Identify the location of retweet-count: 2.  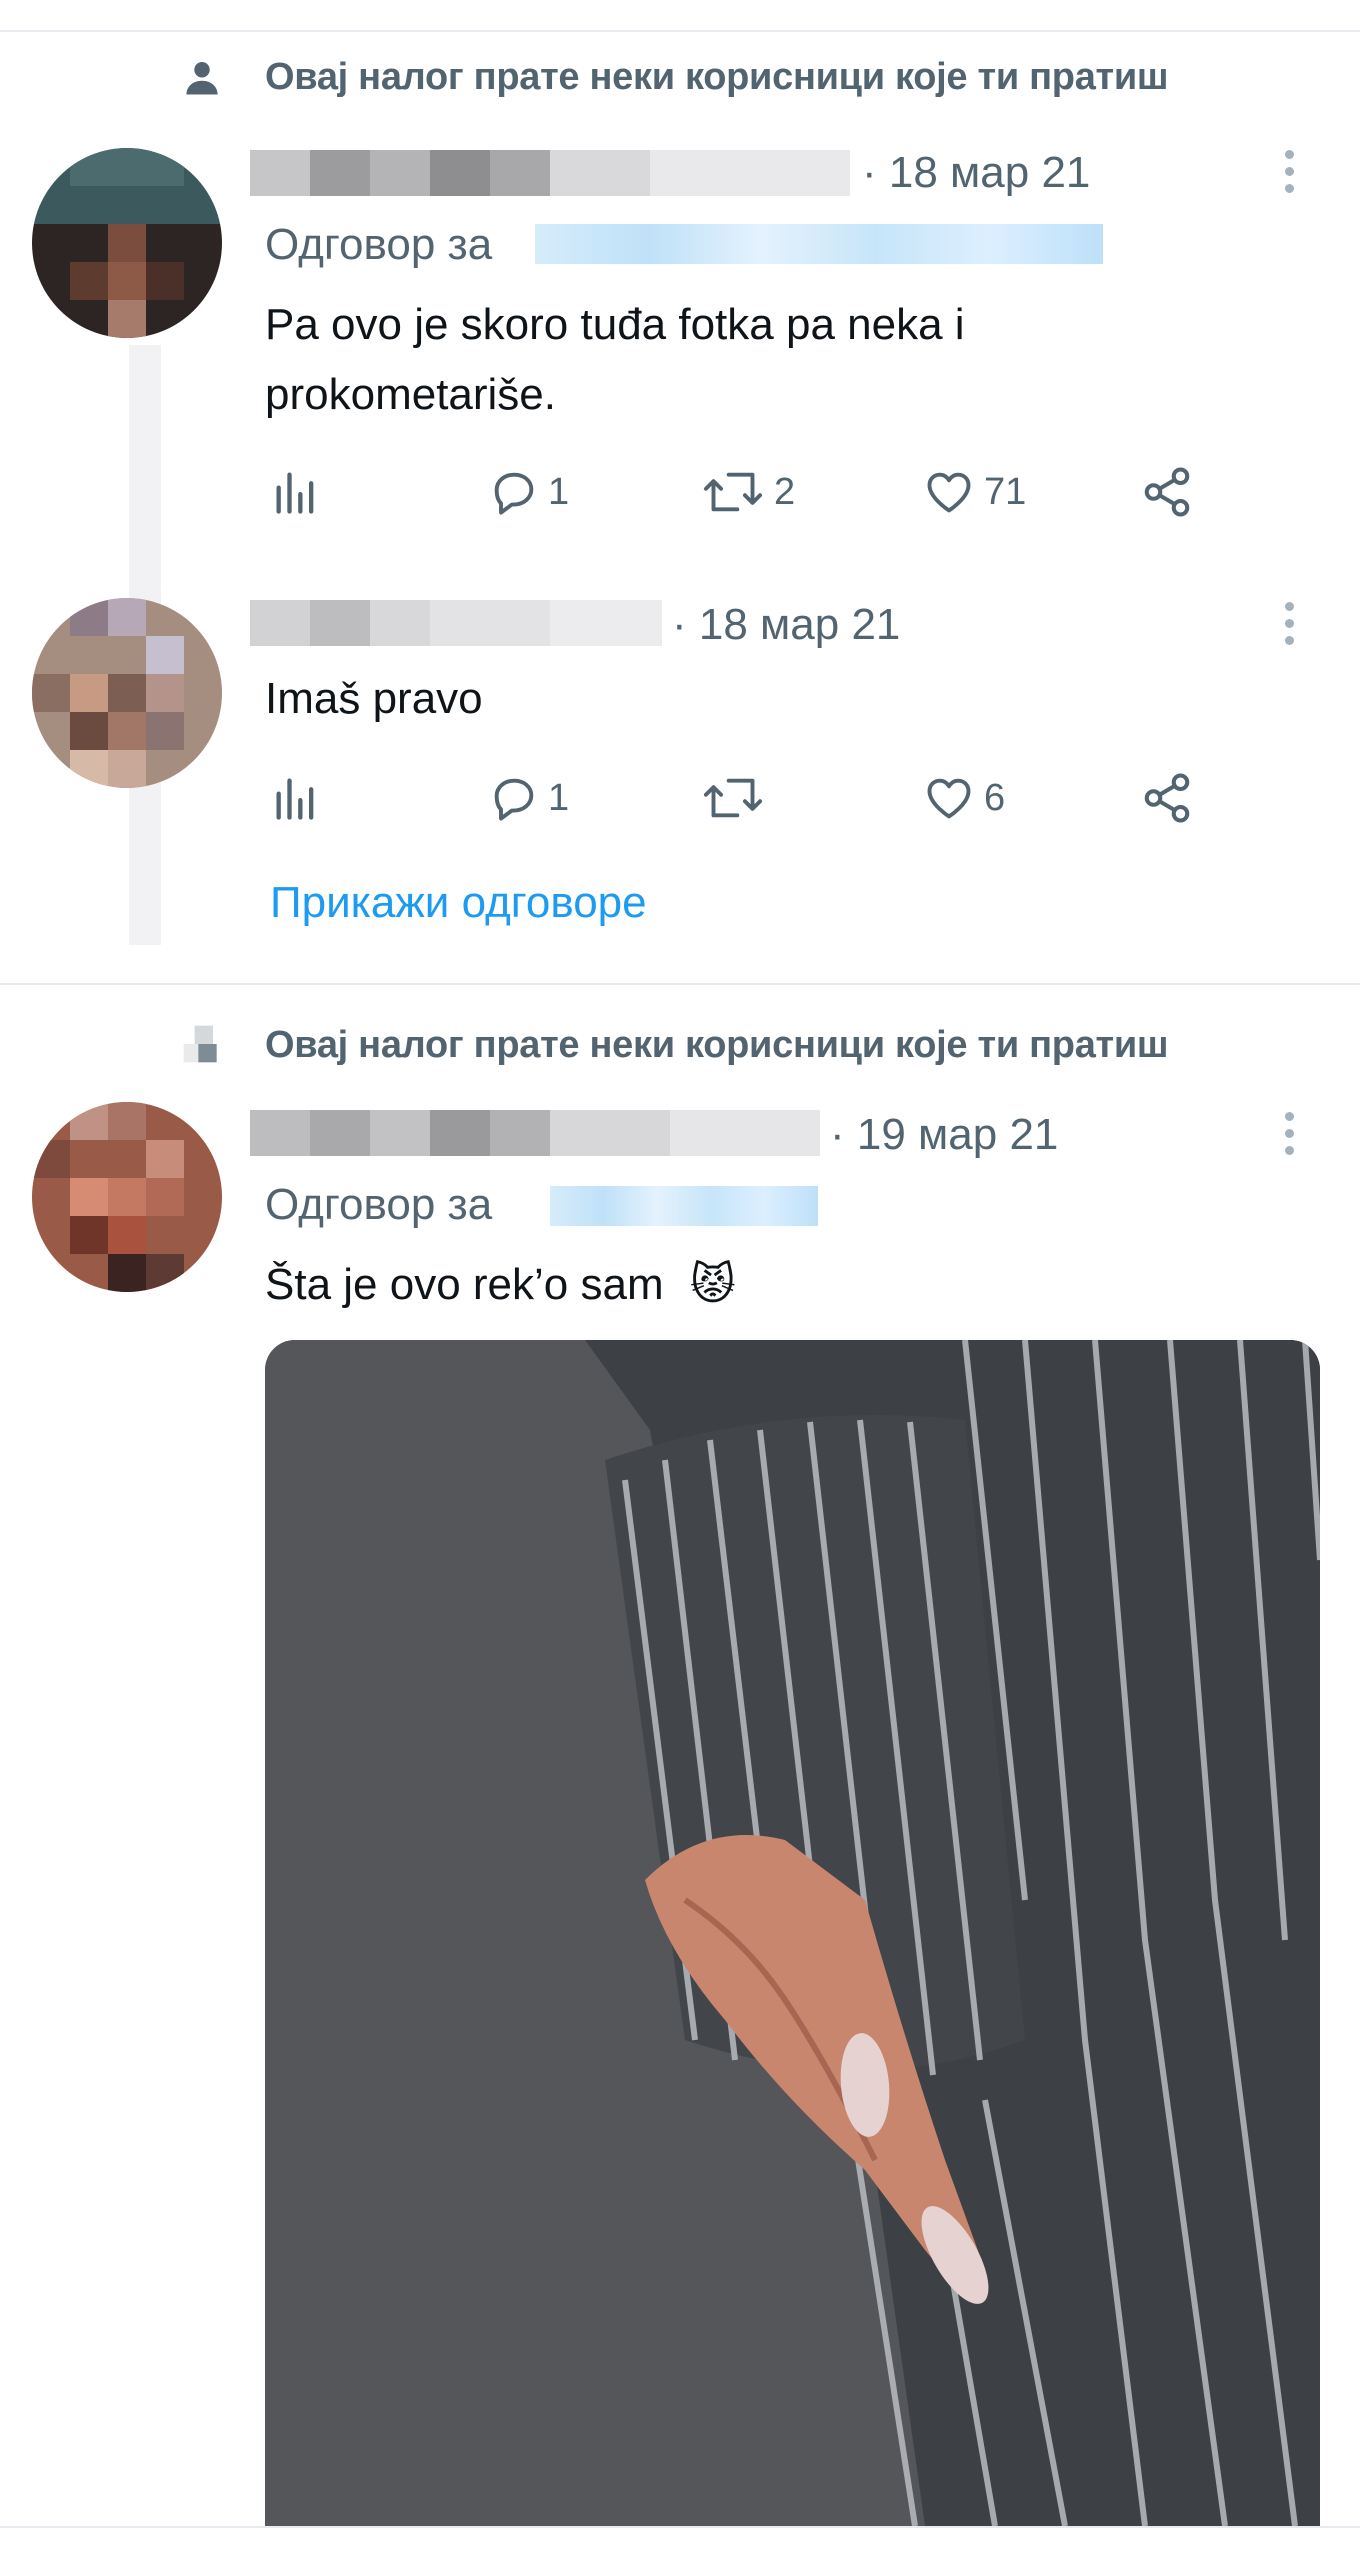
(785, 491).